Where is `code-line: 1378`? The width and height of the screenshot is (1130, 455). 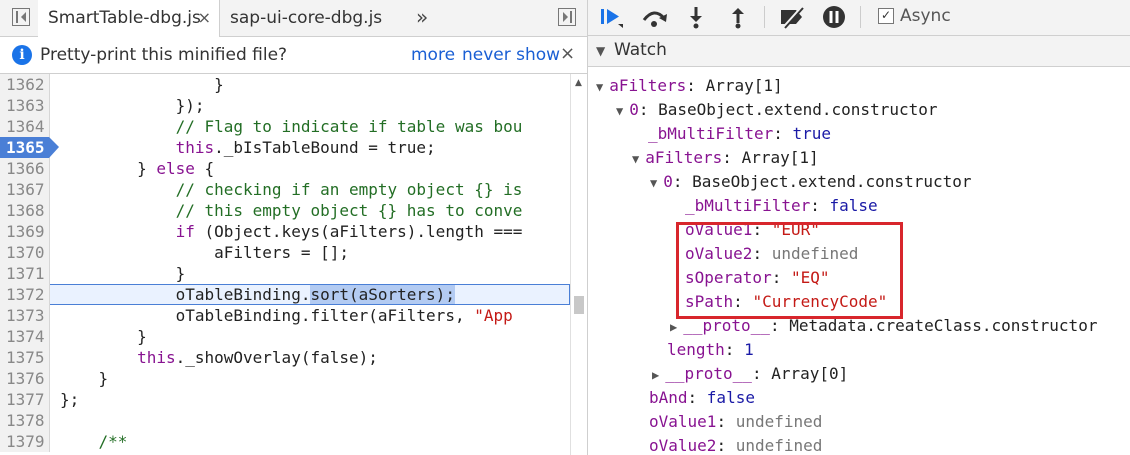 code-line: 1378 is located at coordinates (285, 420).